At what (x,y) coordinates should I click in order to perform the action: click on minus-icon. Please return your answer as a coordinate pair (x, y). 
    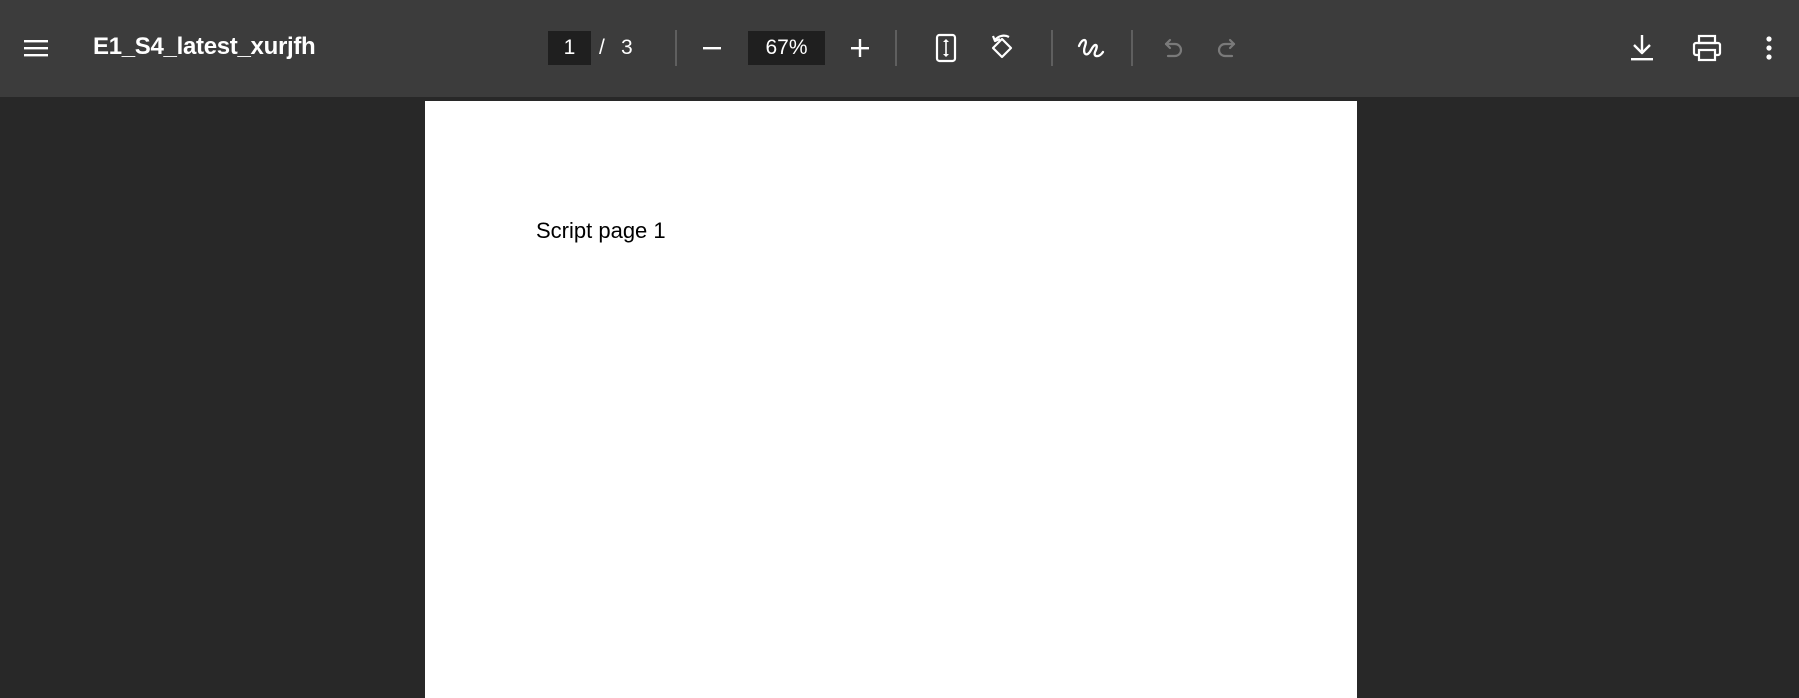
    Looking at the image, I should click on (712, 48).